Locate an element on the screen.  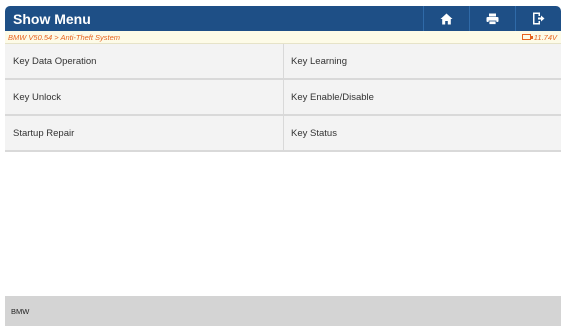
print-button is located at coordinates (492, 18).